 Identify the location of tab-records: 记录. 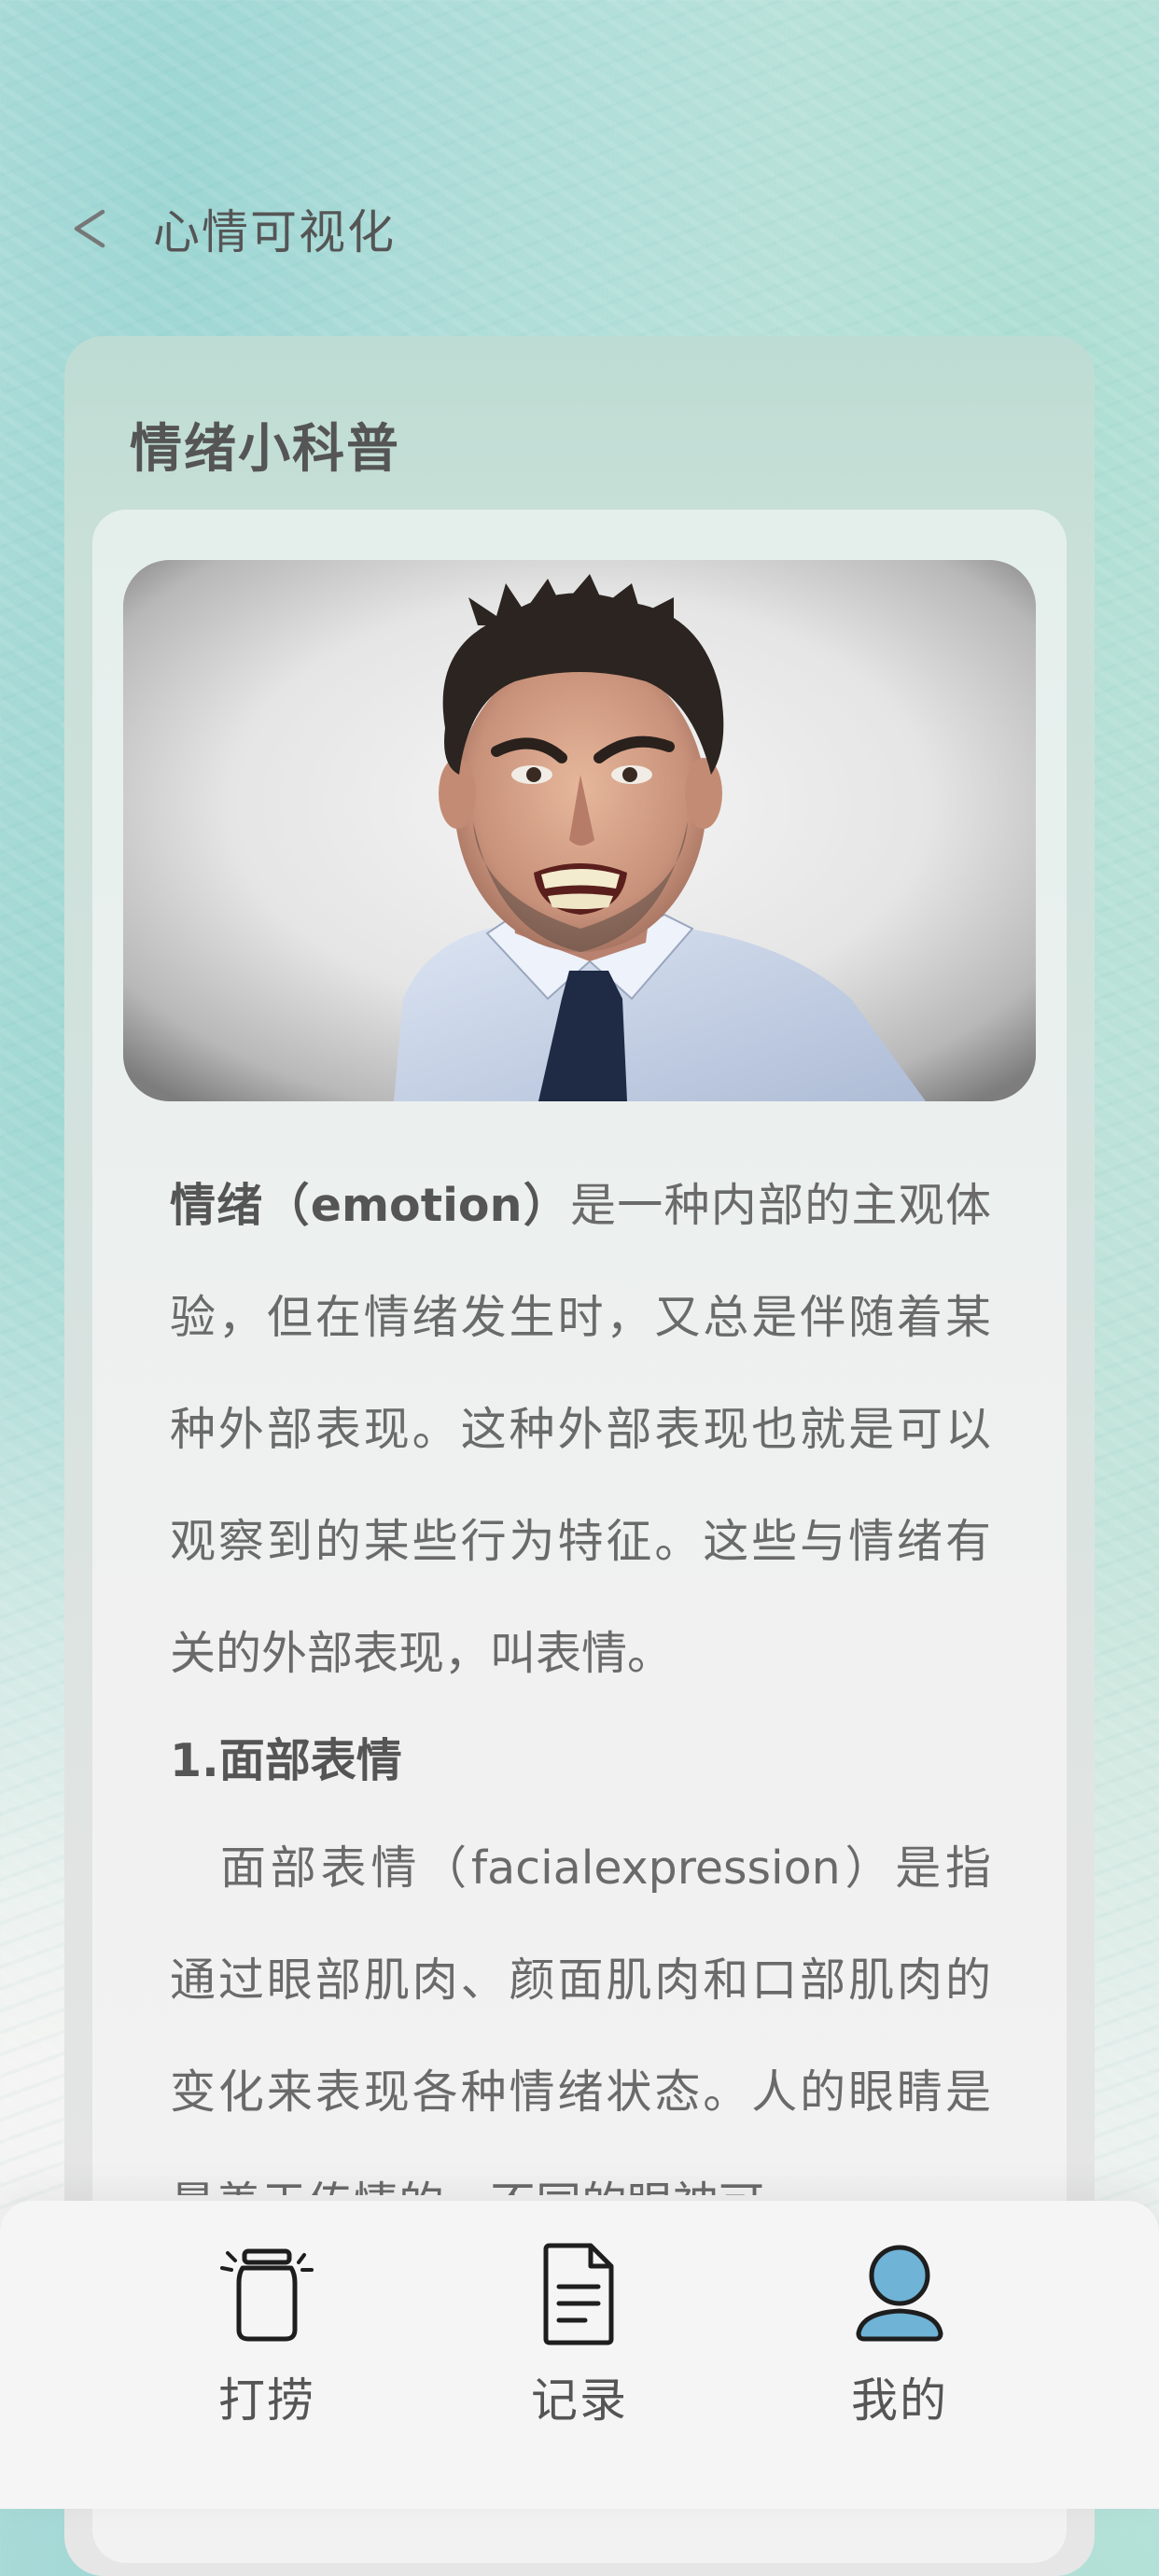
(579, 2354).